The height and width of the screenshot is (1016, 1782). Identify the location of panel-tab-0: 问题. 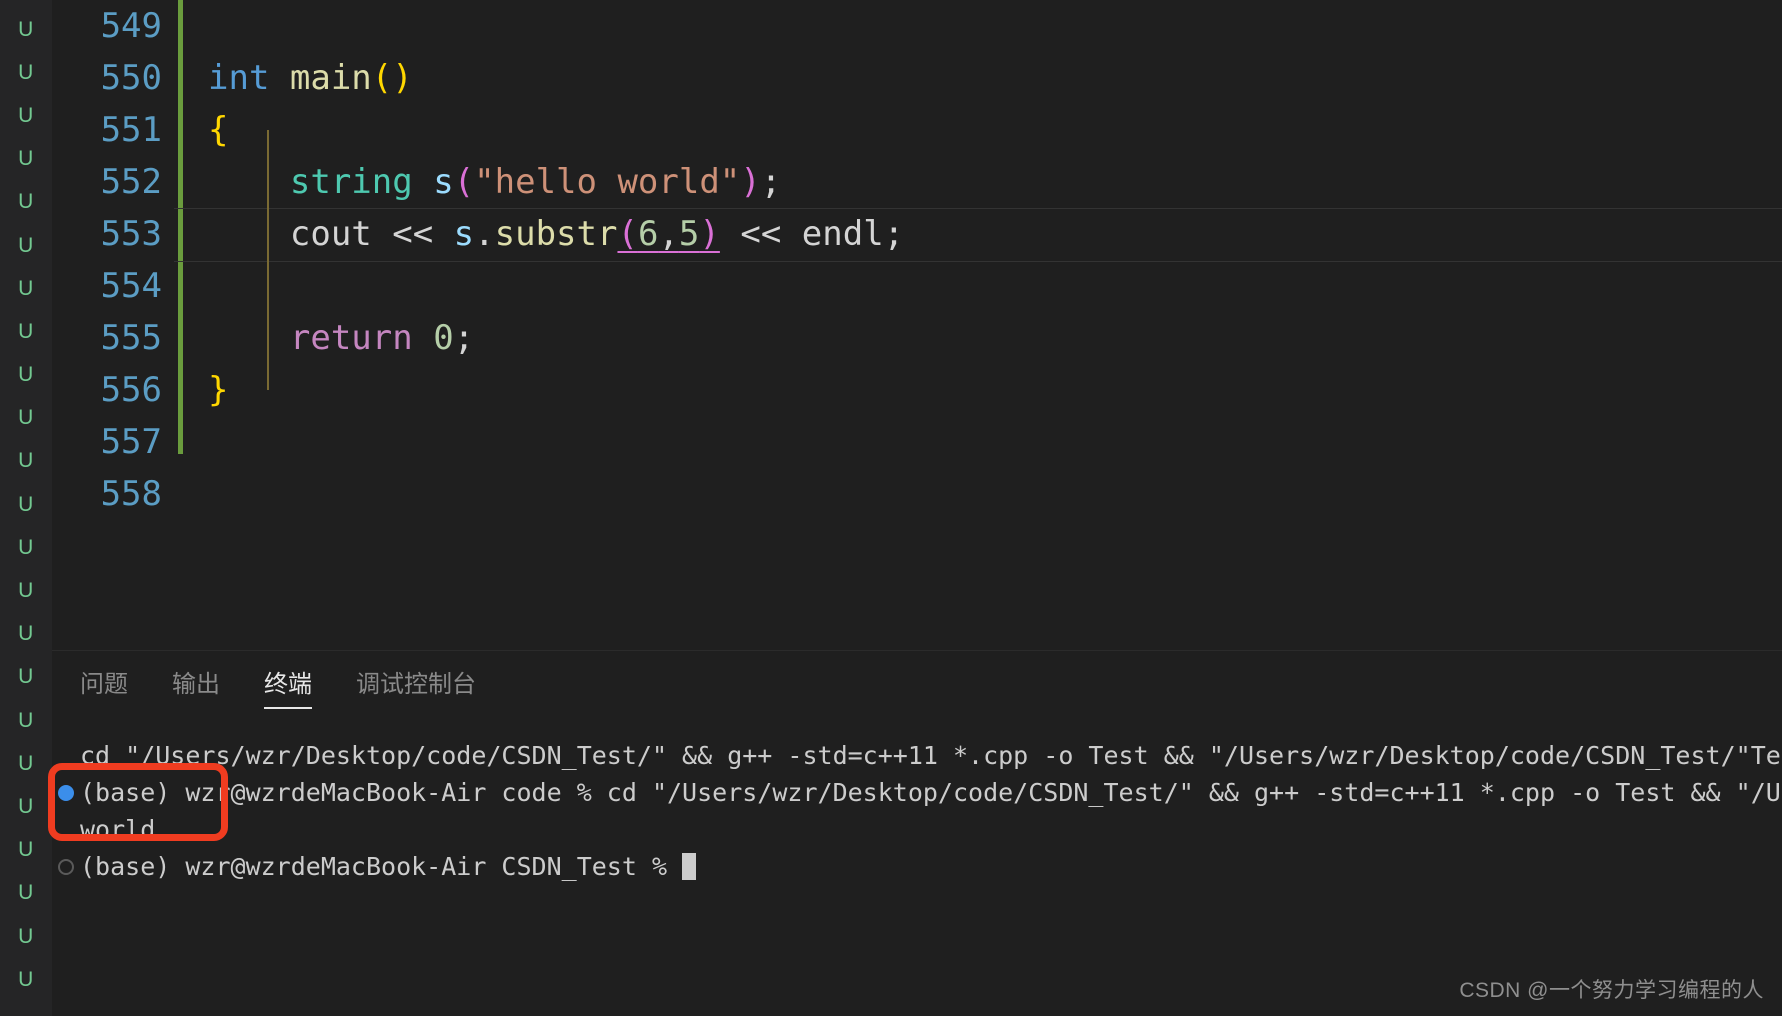
(104, 686).